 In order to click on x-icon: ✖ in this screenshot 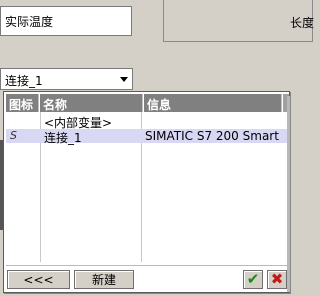, I will do `click(277, 279)`.